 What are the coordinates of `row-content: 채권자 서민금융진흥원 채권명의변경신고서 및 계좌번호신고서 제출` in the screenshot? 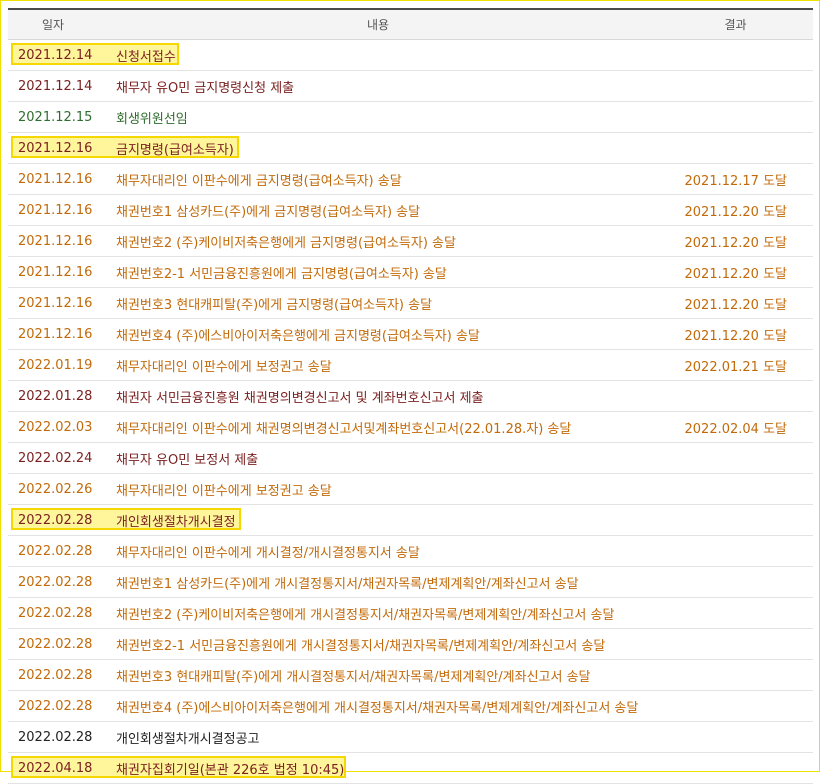 It's located at (300, 398).